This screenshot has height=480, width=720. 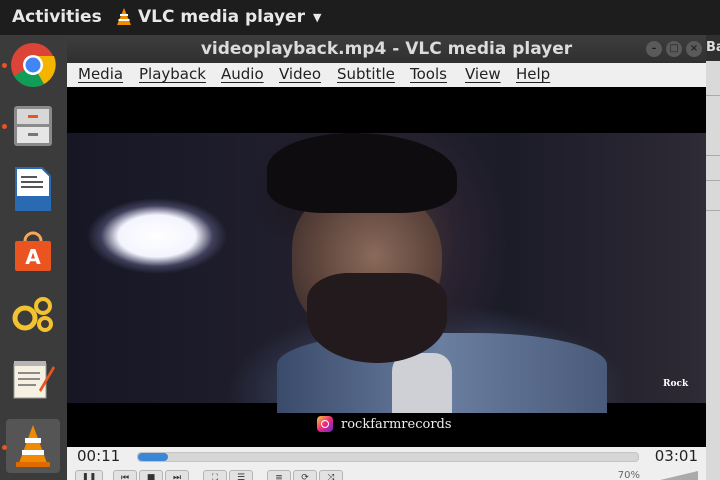 I want to click on svg-text: A, so click(x=33, y=257).